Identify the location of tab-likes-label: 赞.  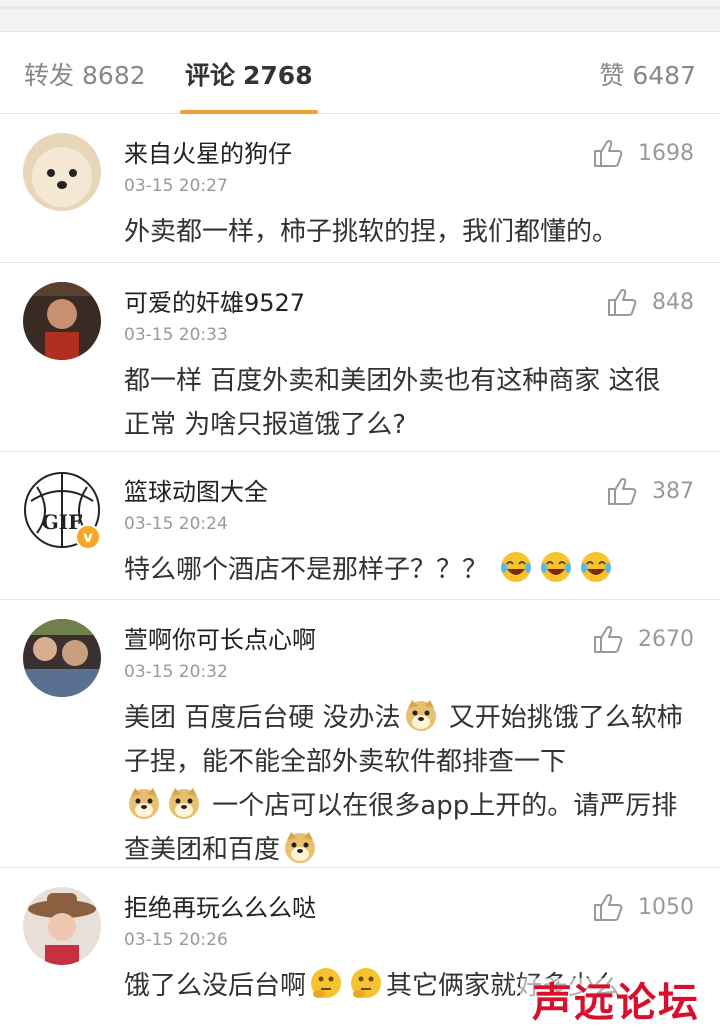
(612, 75).